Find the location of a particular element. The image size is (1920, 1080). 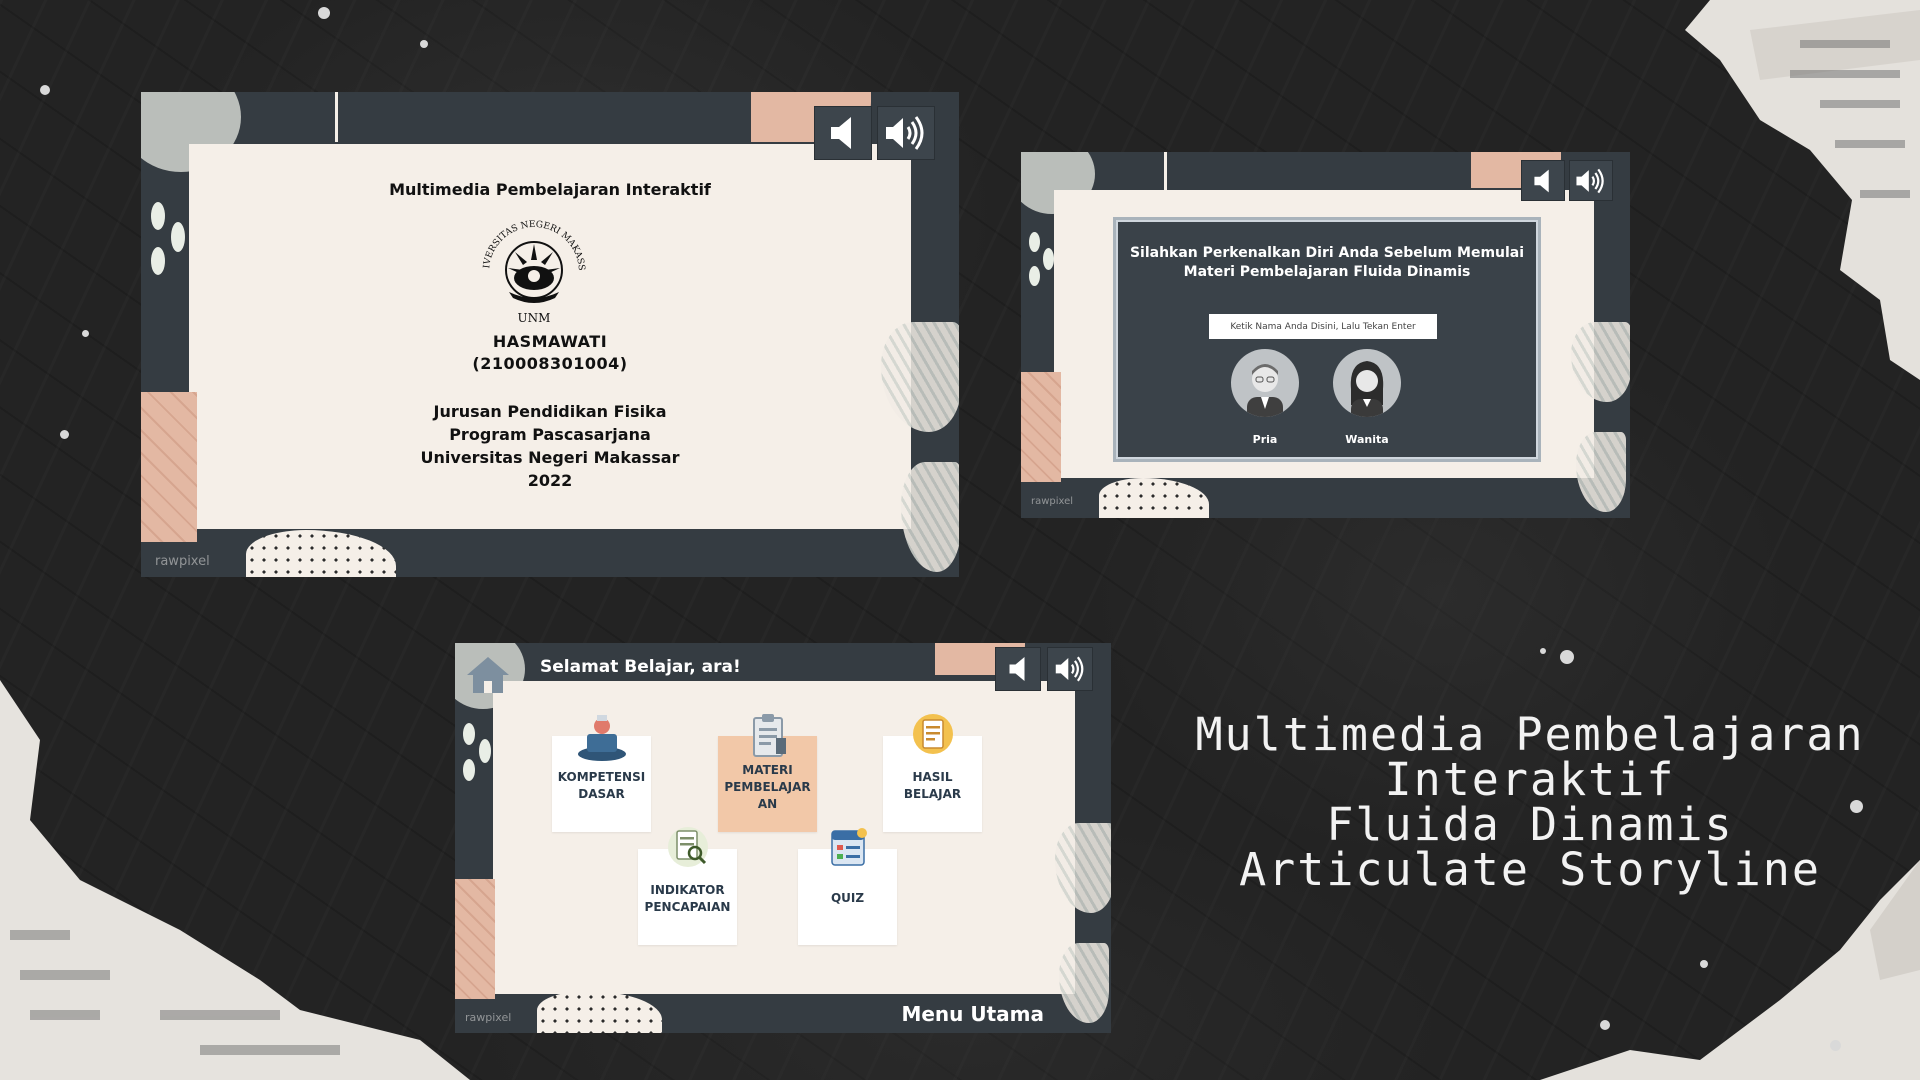

male-option-label: Pria is located at coordinates (1265, 439).